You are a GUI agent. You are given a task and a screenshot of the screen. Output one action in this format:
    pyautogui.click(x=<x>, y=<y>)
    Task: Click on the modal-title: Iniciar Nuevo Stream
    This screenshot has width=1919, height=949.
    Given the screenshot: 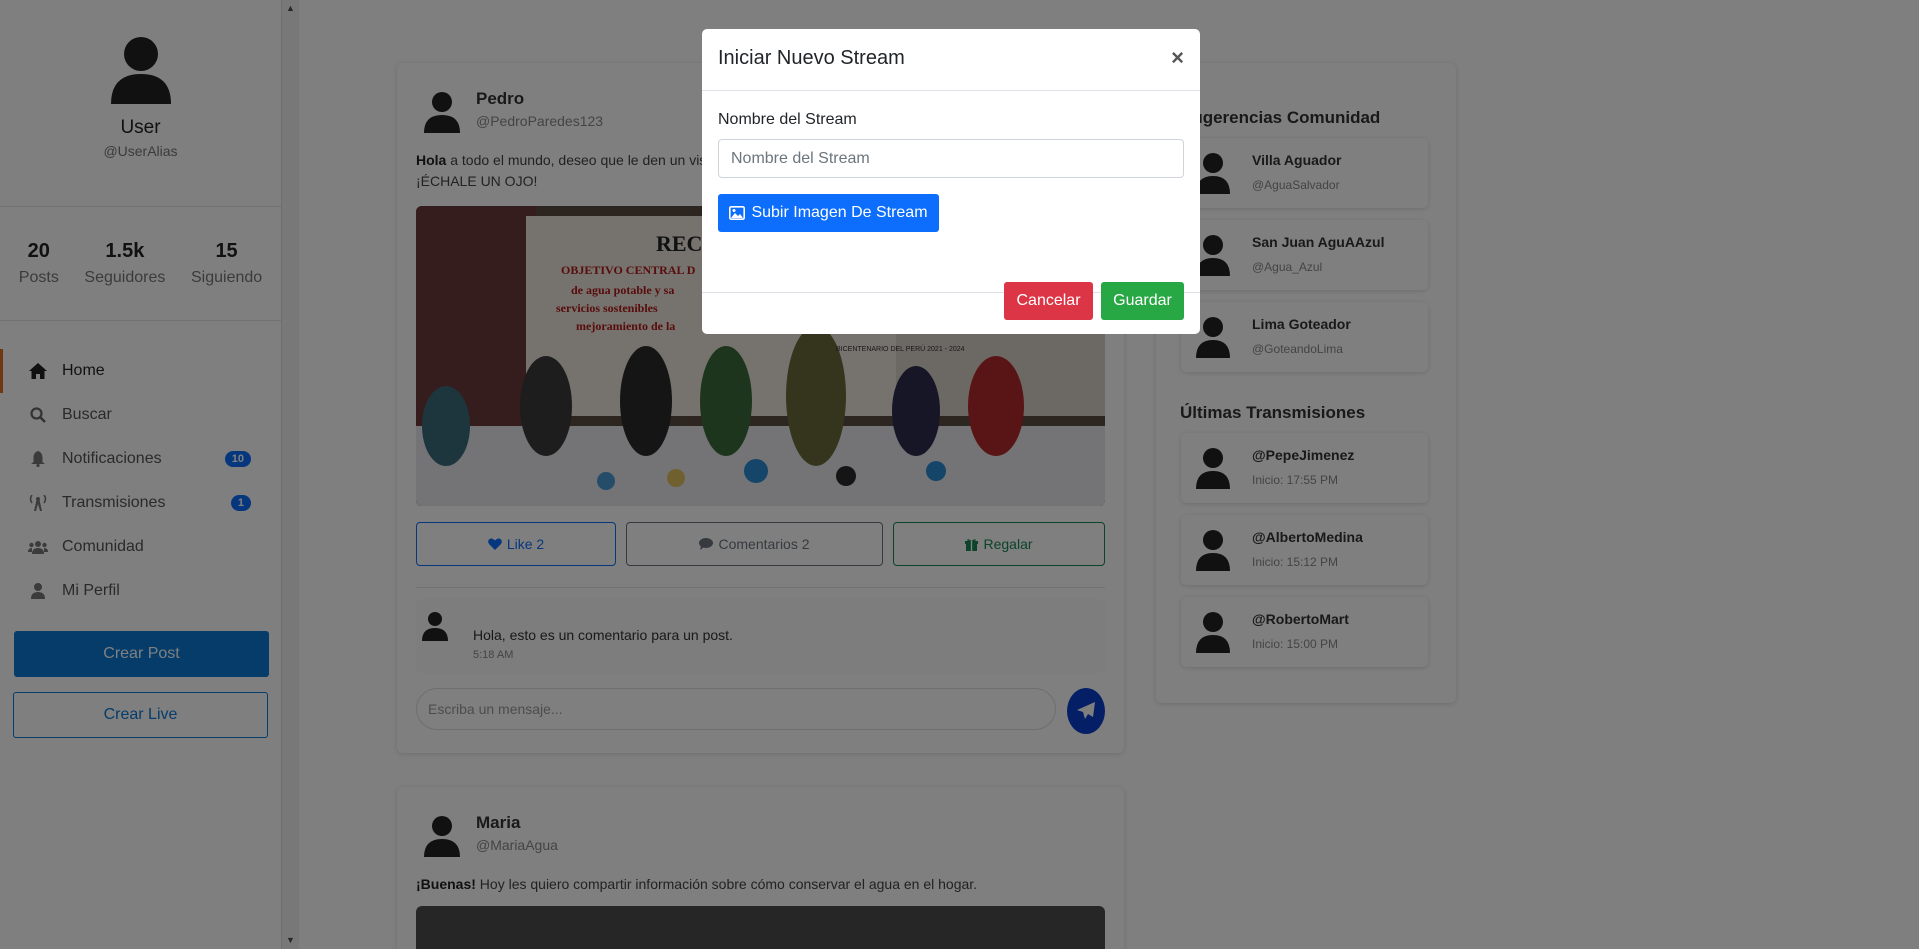 What is the action you would take?
    pyautogui.click(x=811, y=58)
    